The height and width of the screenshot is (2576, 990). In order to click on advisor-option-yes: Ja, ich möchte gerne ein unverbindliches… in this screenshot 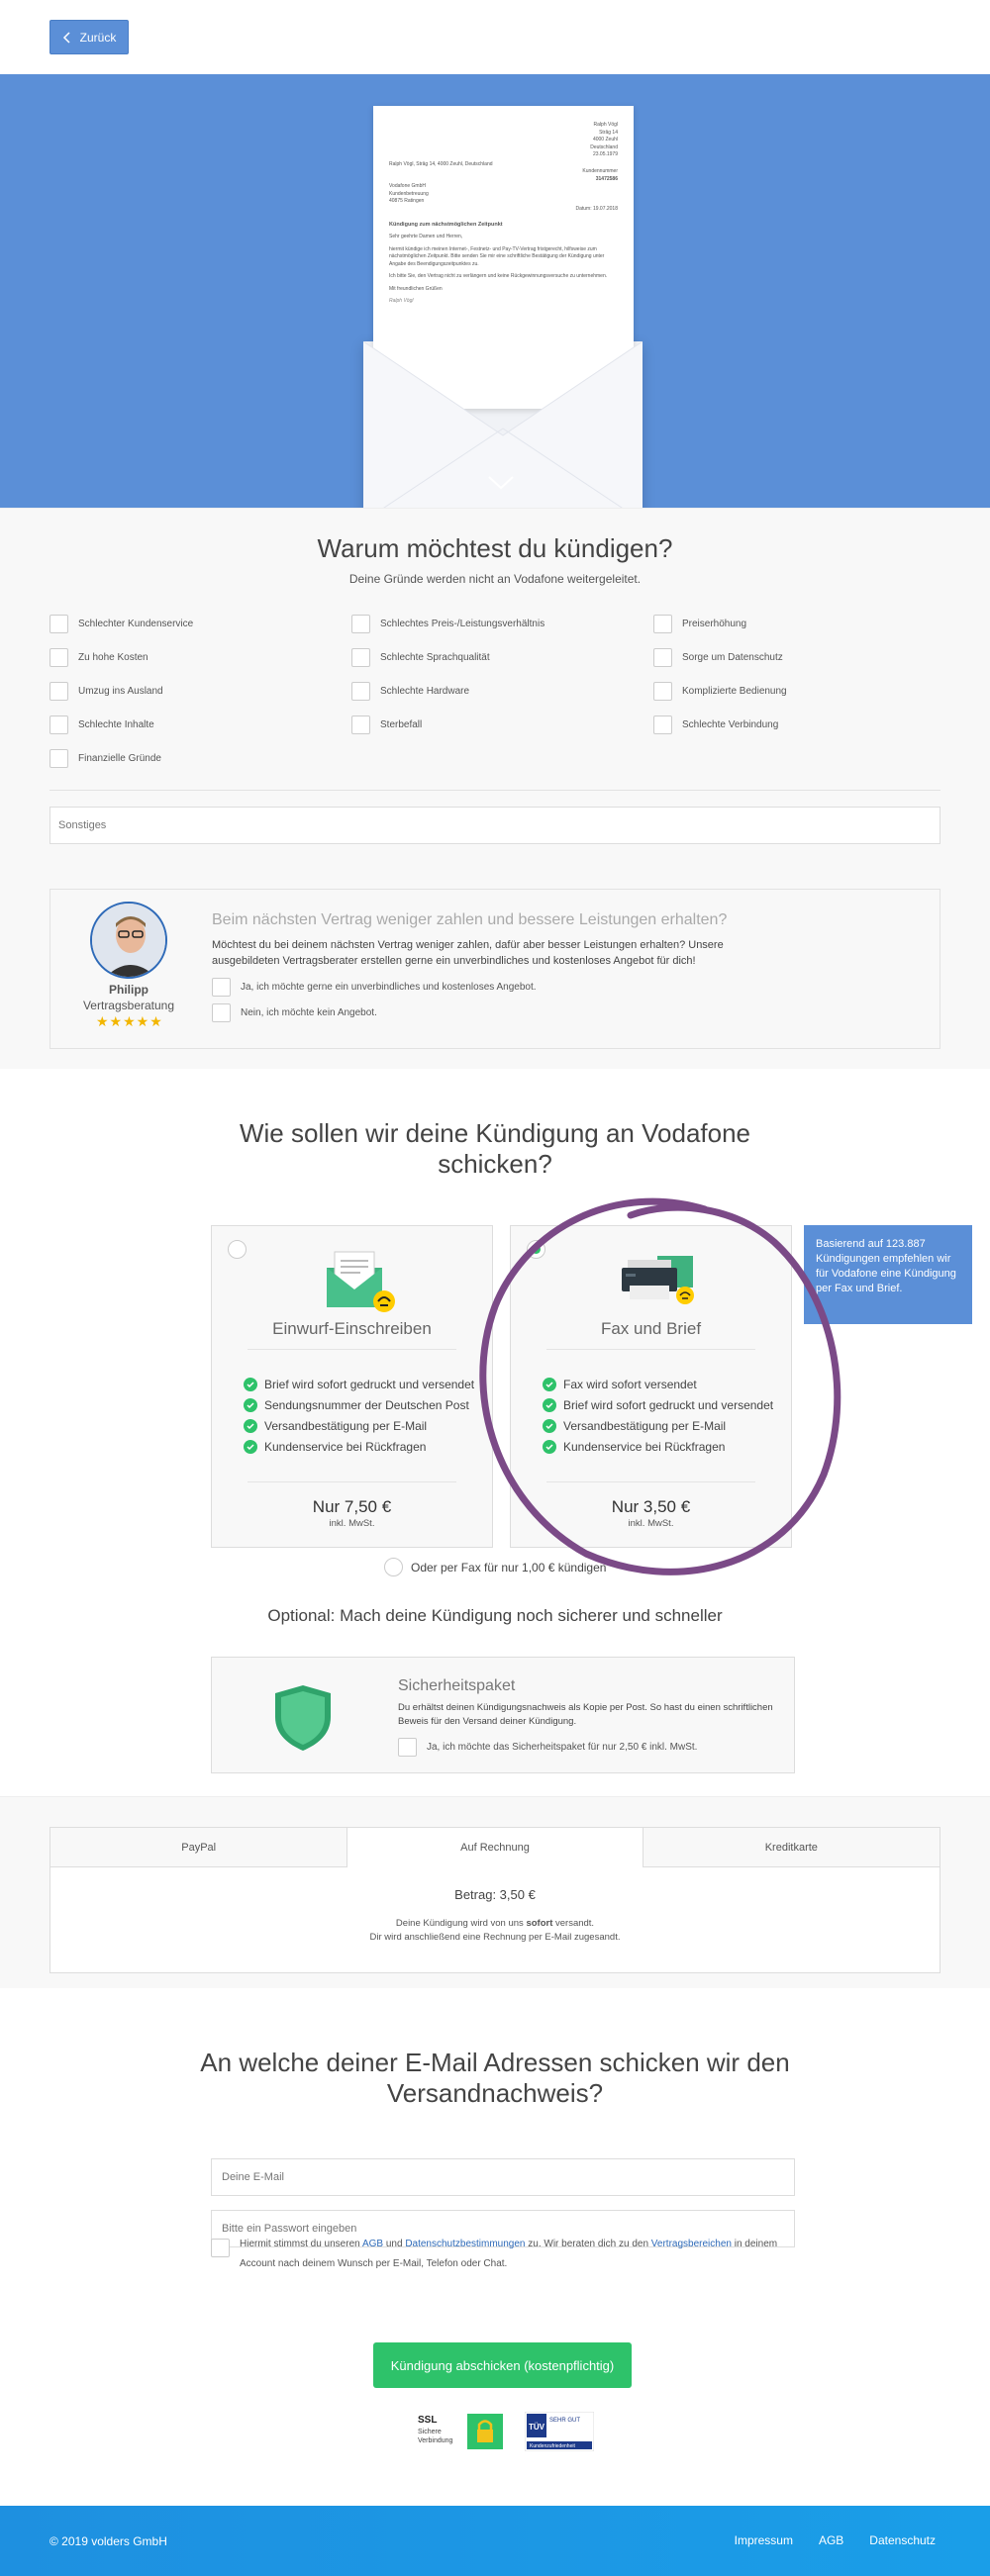, I will do `click(374, 987)`.